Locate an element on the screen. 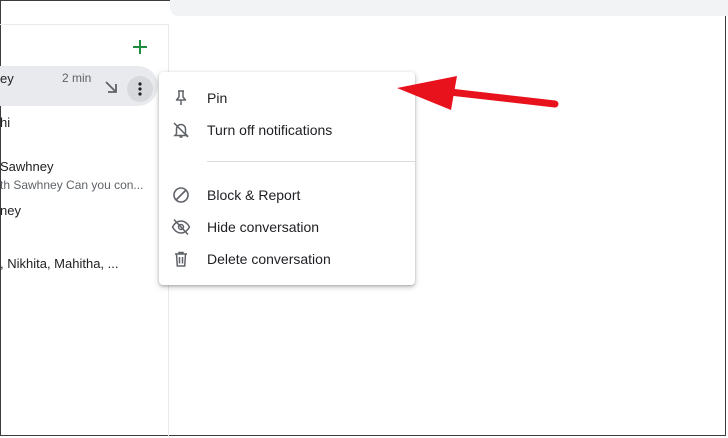 This screenshot has height=438, width=728. menu-divider is located at coordinates (311, 161).